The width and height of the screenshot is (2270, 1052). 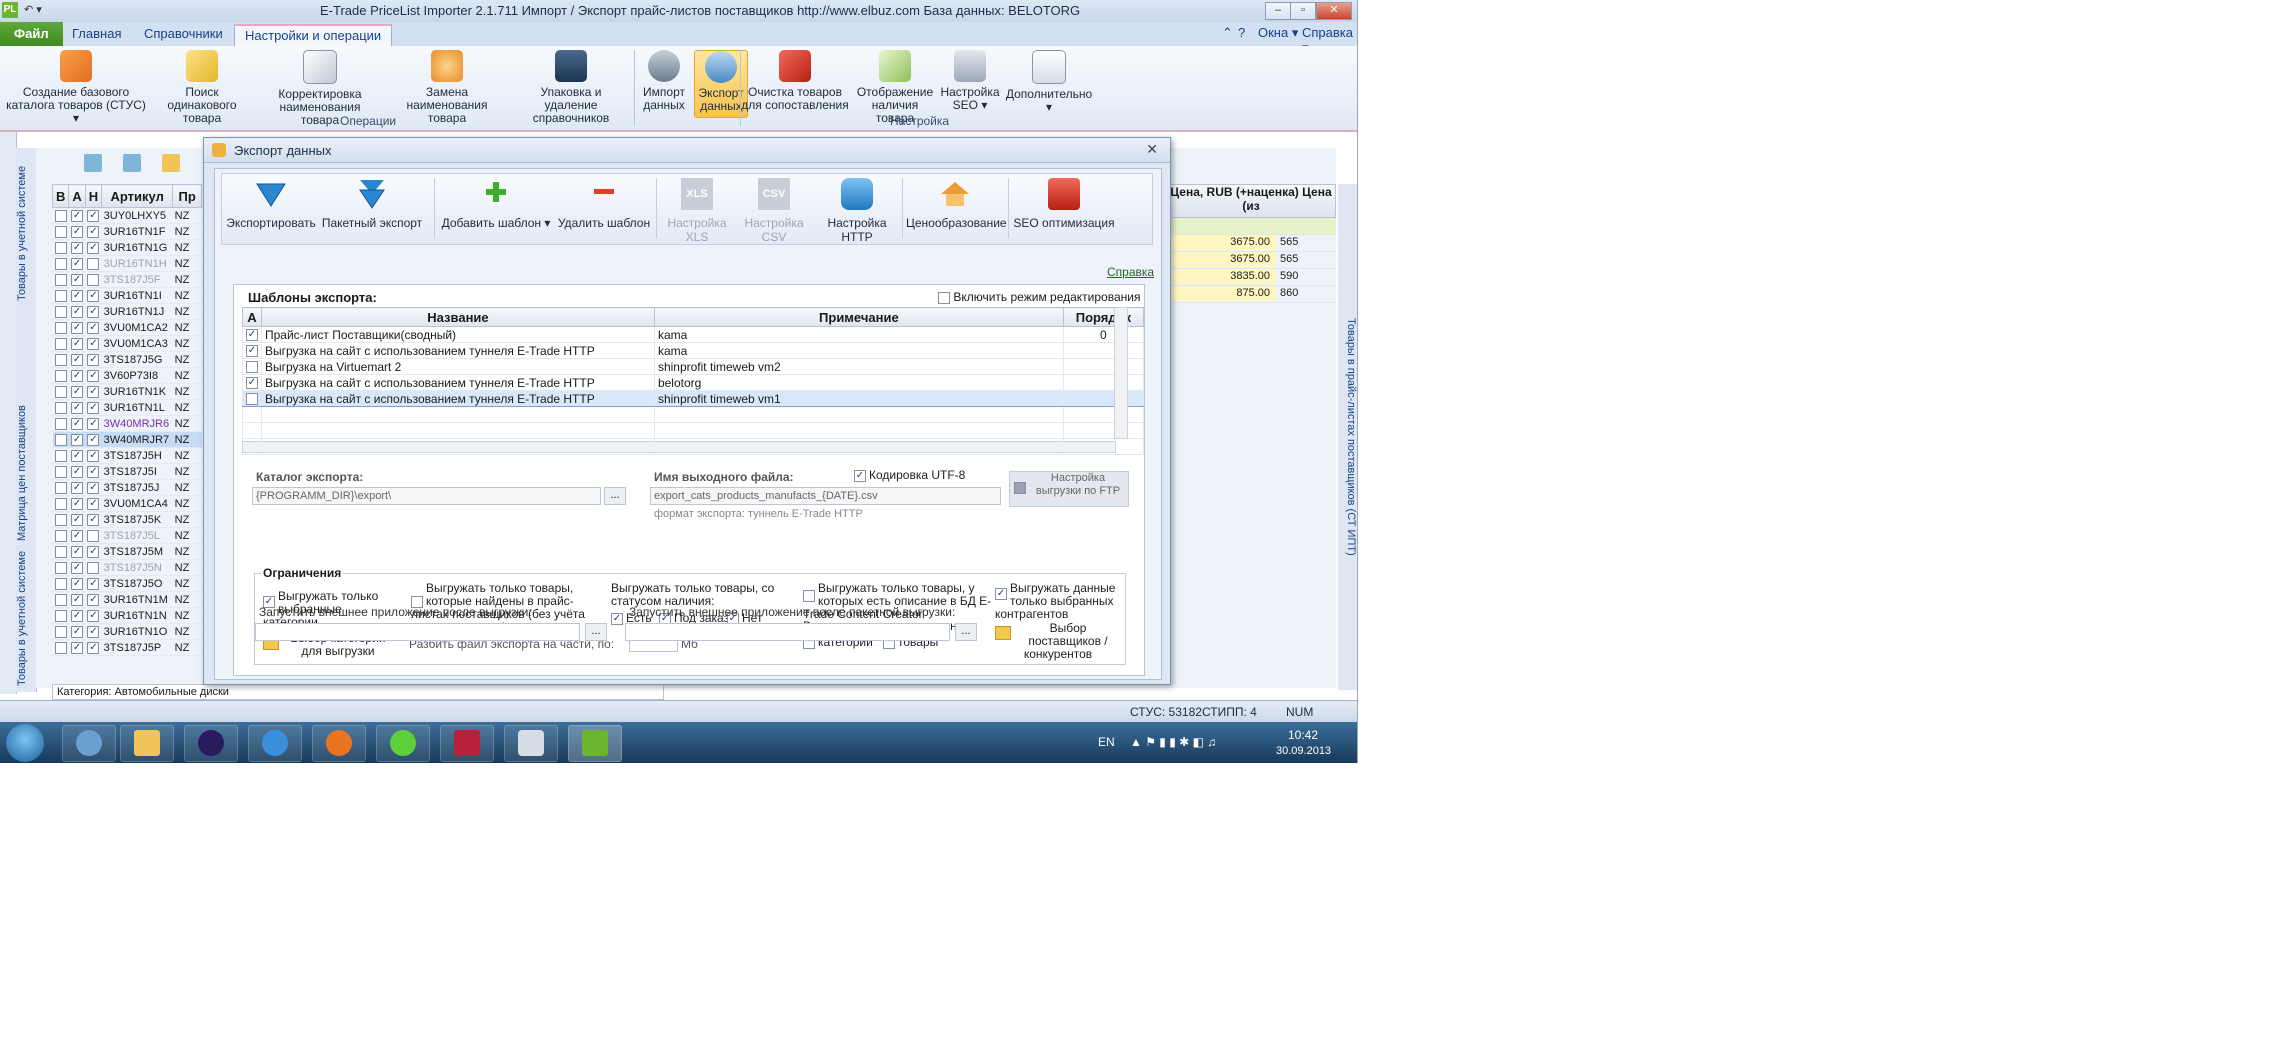 I want to click on price-from-cell: 565, so click(x=1295, y=259).